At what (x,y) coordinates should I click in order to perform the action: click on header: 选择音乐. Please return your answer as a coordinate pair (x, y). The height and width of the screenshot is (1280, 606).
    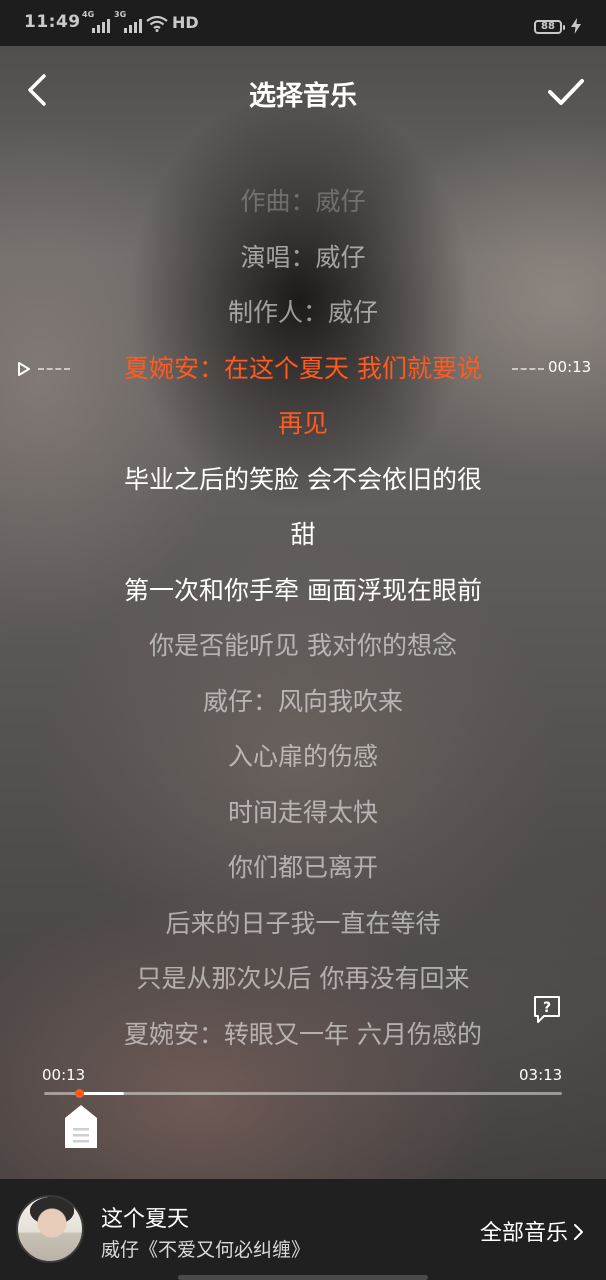
    Looking at the image, I should click on (303, 90).